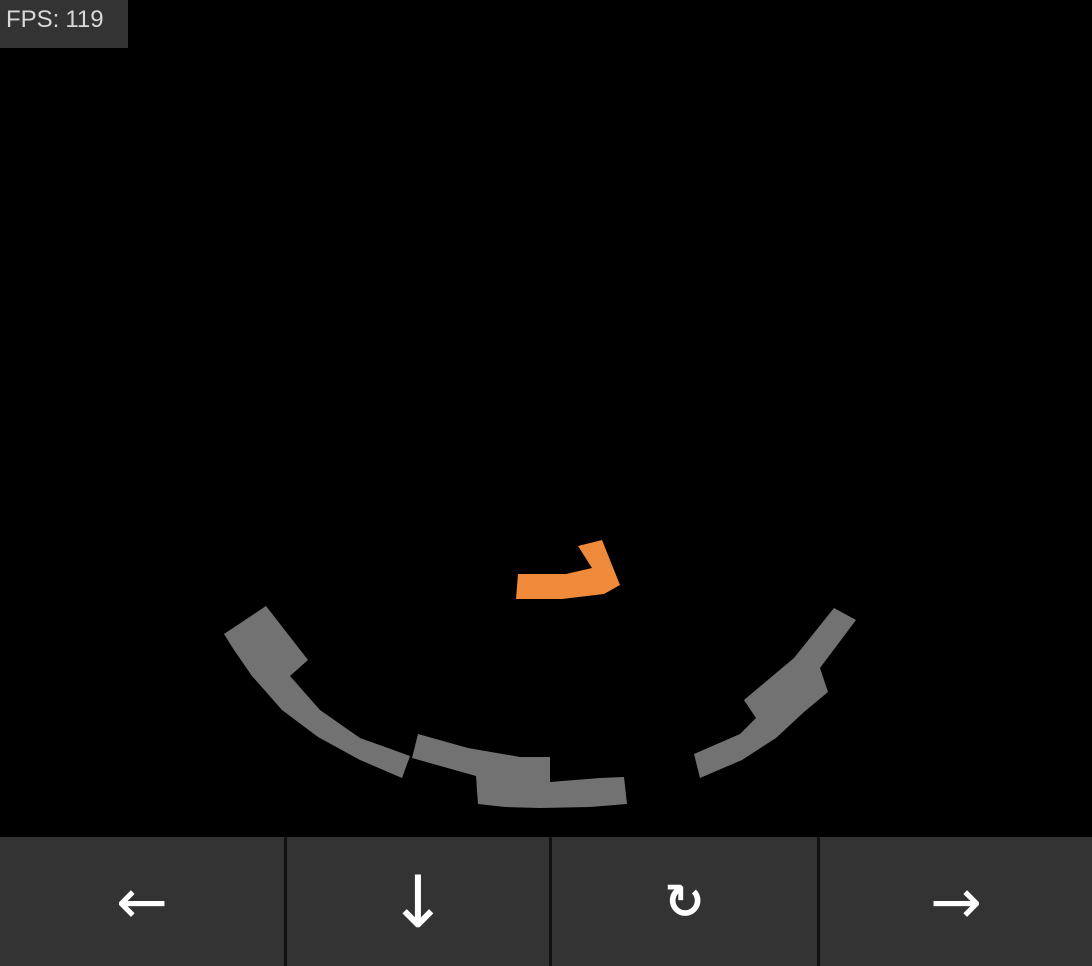 This screenshot has height=966, width=1092. Describe the element at coordinates (568, 569) in the screenshot. I see `active-piece` at that location.